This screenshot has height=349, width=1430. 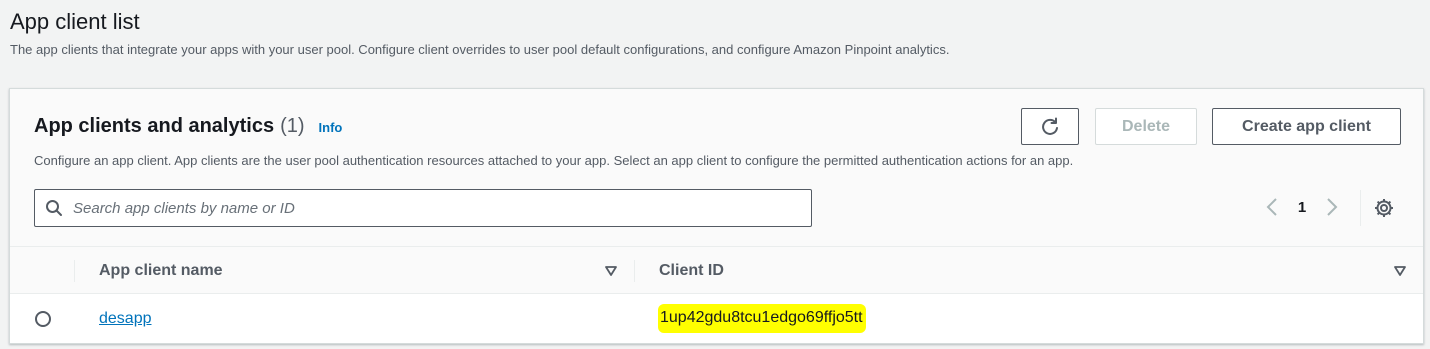 I want to click on column-header-app-client-name: App client name, so click(x=161, y=271).